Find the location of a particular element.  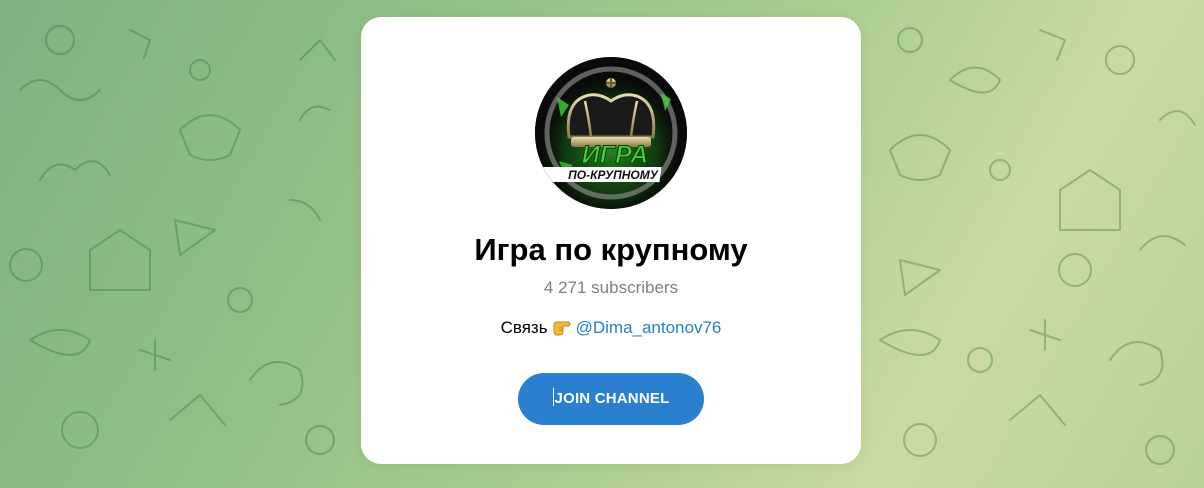

text-cursor is located at coordinates (553, 397).